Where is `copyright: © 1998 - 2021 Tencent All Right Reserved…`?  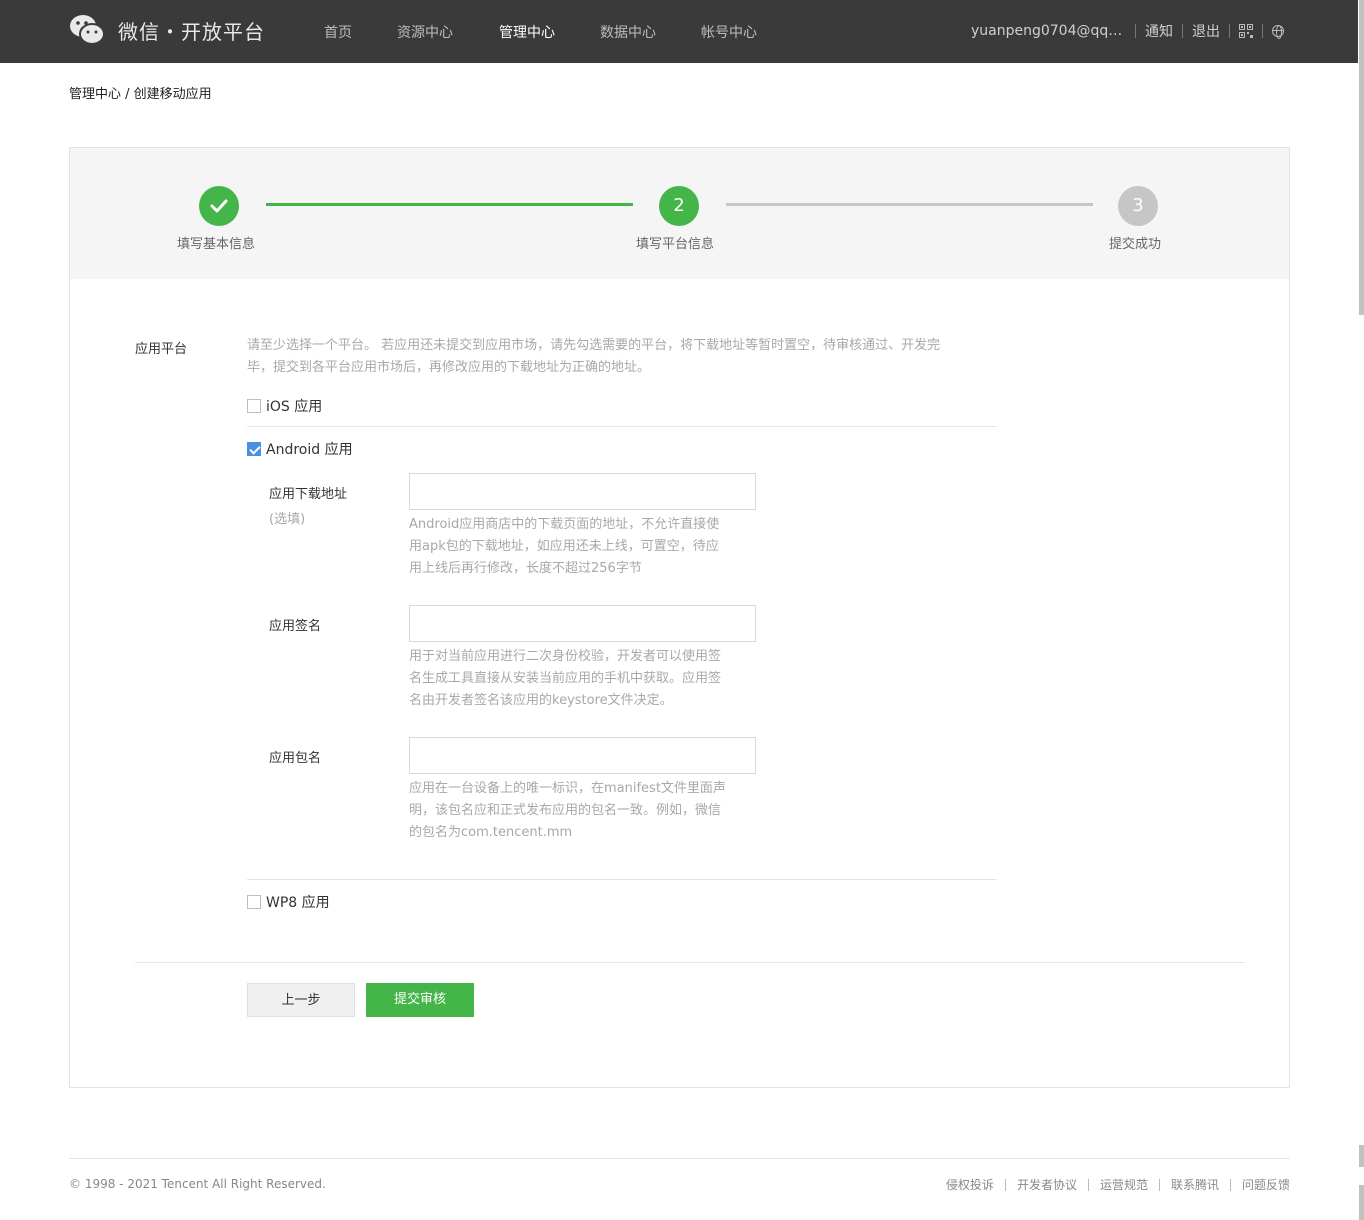 copyright: © 1998 - 2021 Tencent All Right Reserved… is located at coordinates (197, 1184).